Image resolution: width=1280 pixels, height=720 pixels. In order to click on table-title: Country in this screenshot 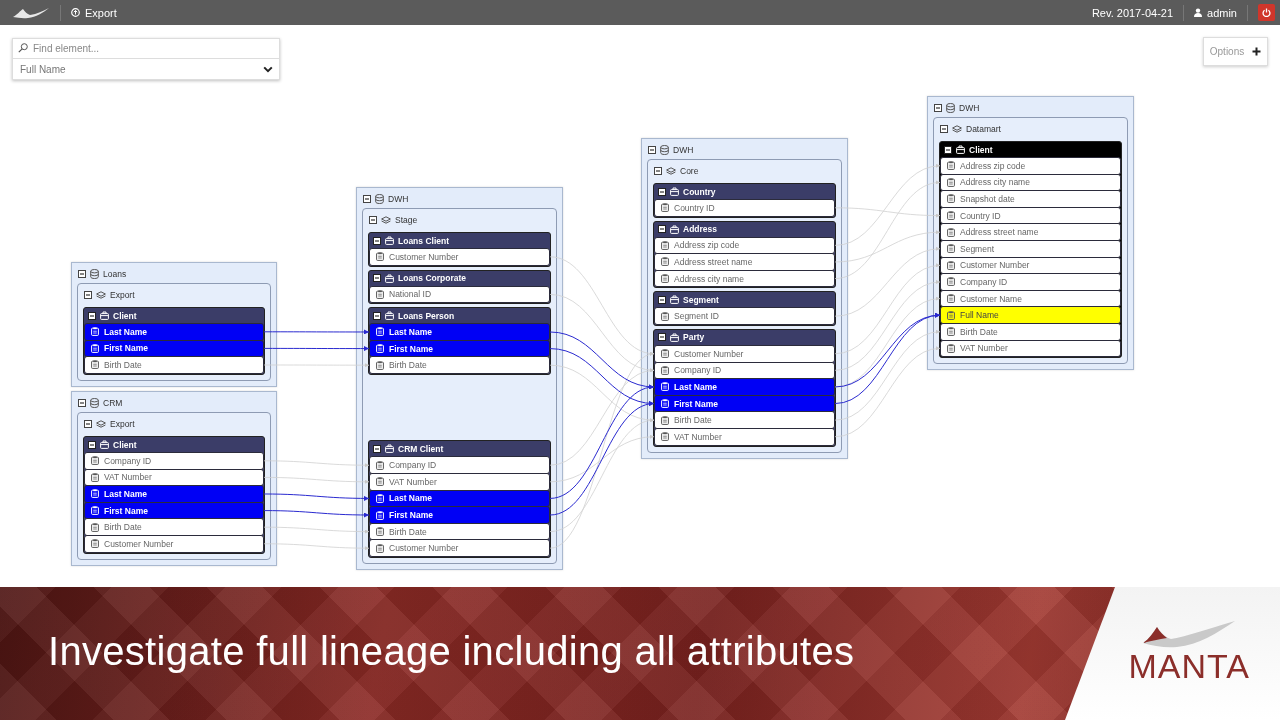, I will do `click(699, 191)`.